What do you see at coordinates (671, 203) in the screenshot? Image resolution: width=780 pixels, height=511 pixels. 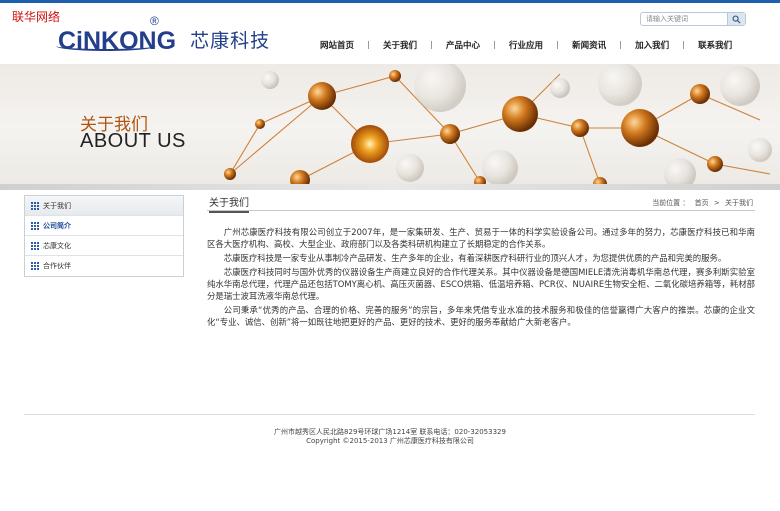 I see `breadcrumb-prefix: 当前位置 ：` at bounding box center [671, 203].